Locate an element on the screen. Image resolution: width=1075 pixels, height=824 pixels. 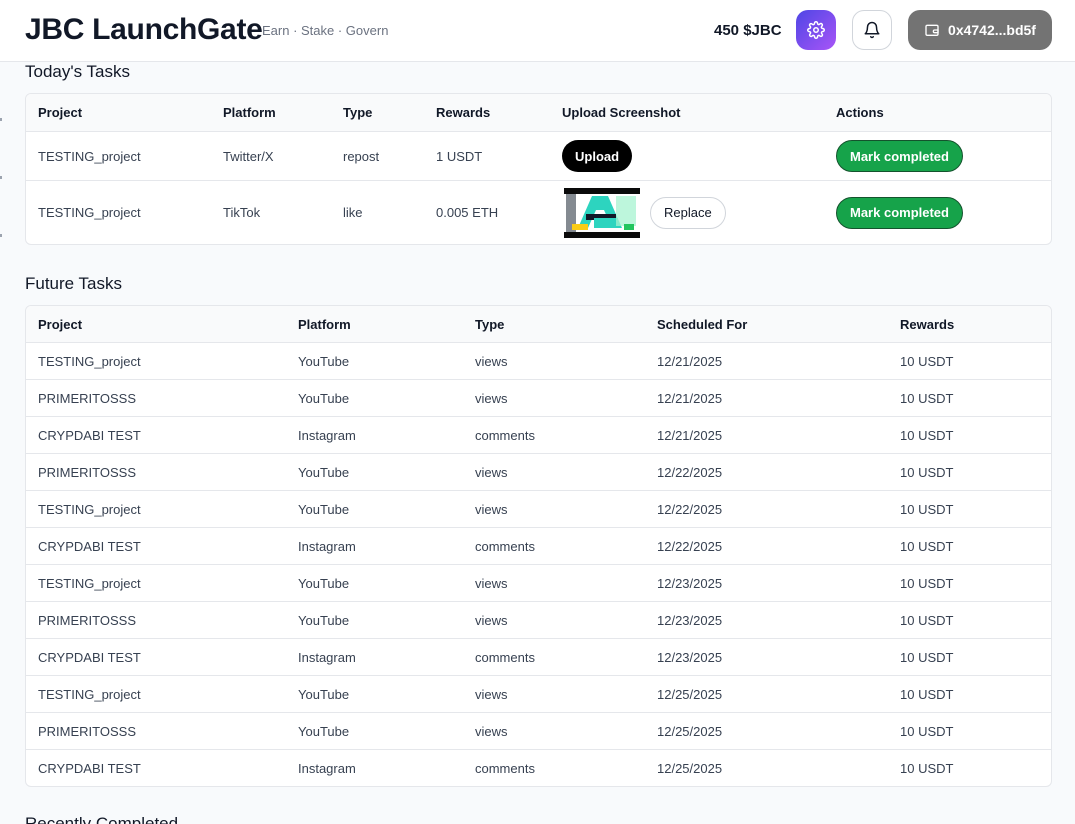
replace-button: Replace is located at coordinates (688, 212).